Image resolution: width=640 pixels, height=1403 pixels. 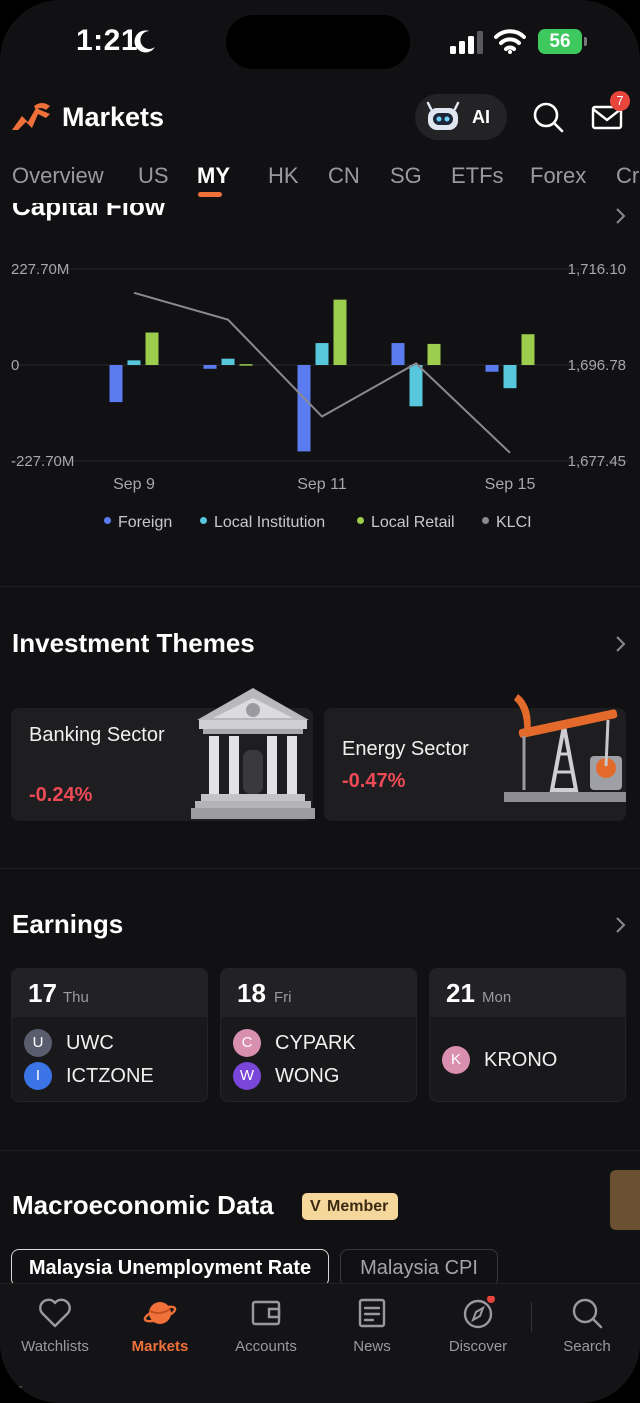 I want to click on chart-legend: Foreign Local Institution Local Retail KLCI, so click(x=320, y=526).